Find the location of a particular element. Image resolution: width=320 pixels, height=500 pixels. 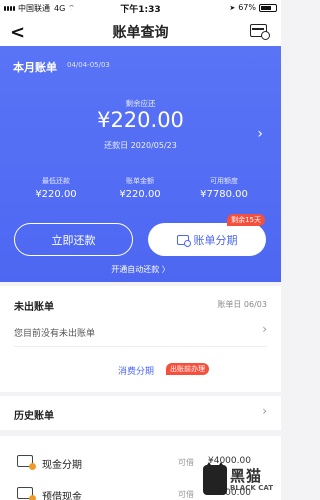

stat-label: 最低还款 is located at coordinates (56, 181).